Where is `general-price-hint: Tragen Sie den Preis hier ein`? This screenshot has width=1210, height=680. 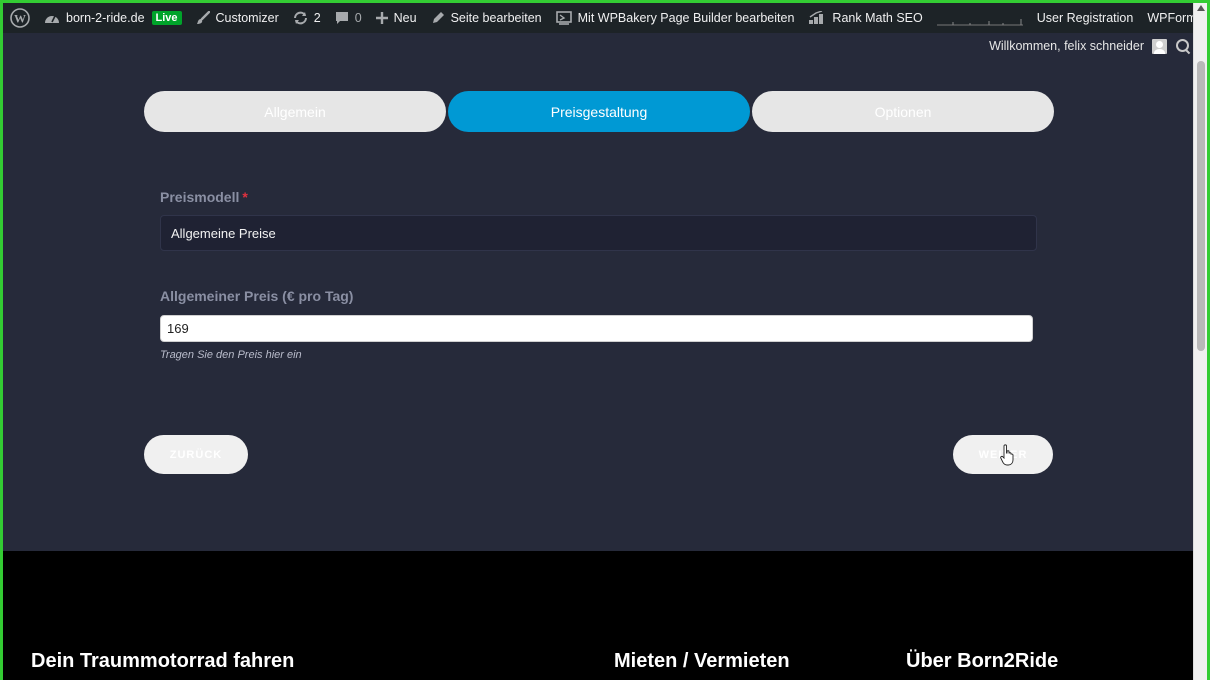
general-price-hint: Tragen Sie den Preis hier ein is located at coordinates (231, 355).